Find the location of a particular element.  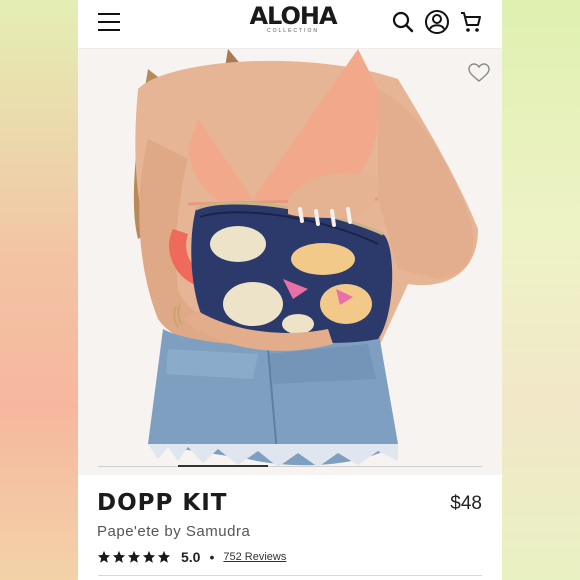

backdrop-left is located at coordinates (39, 290).